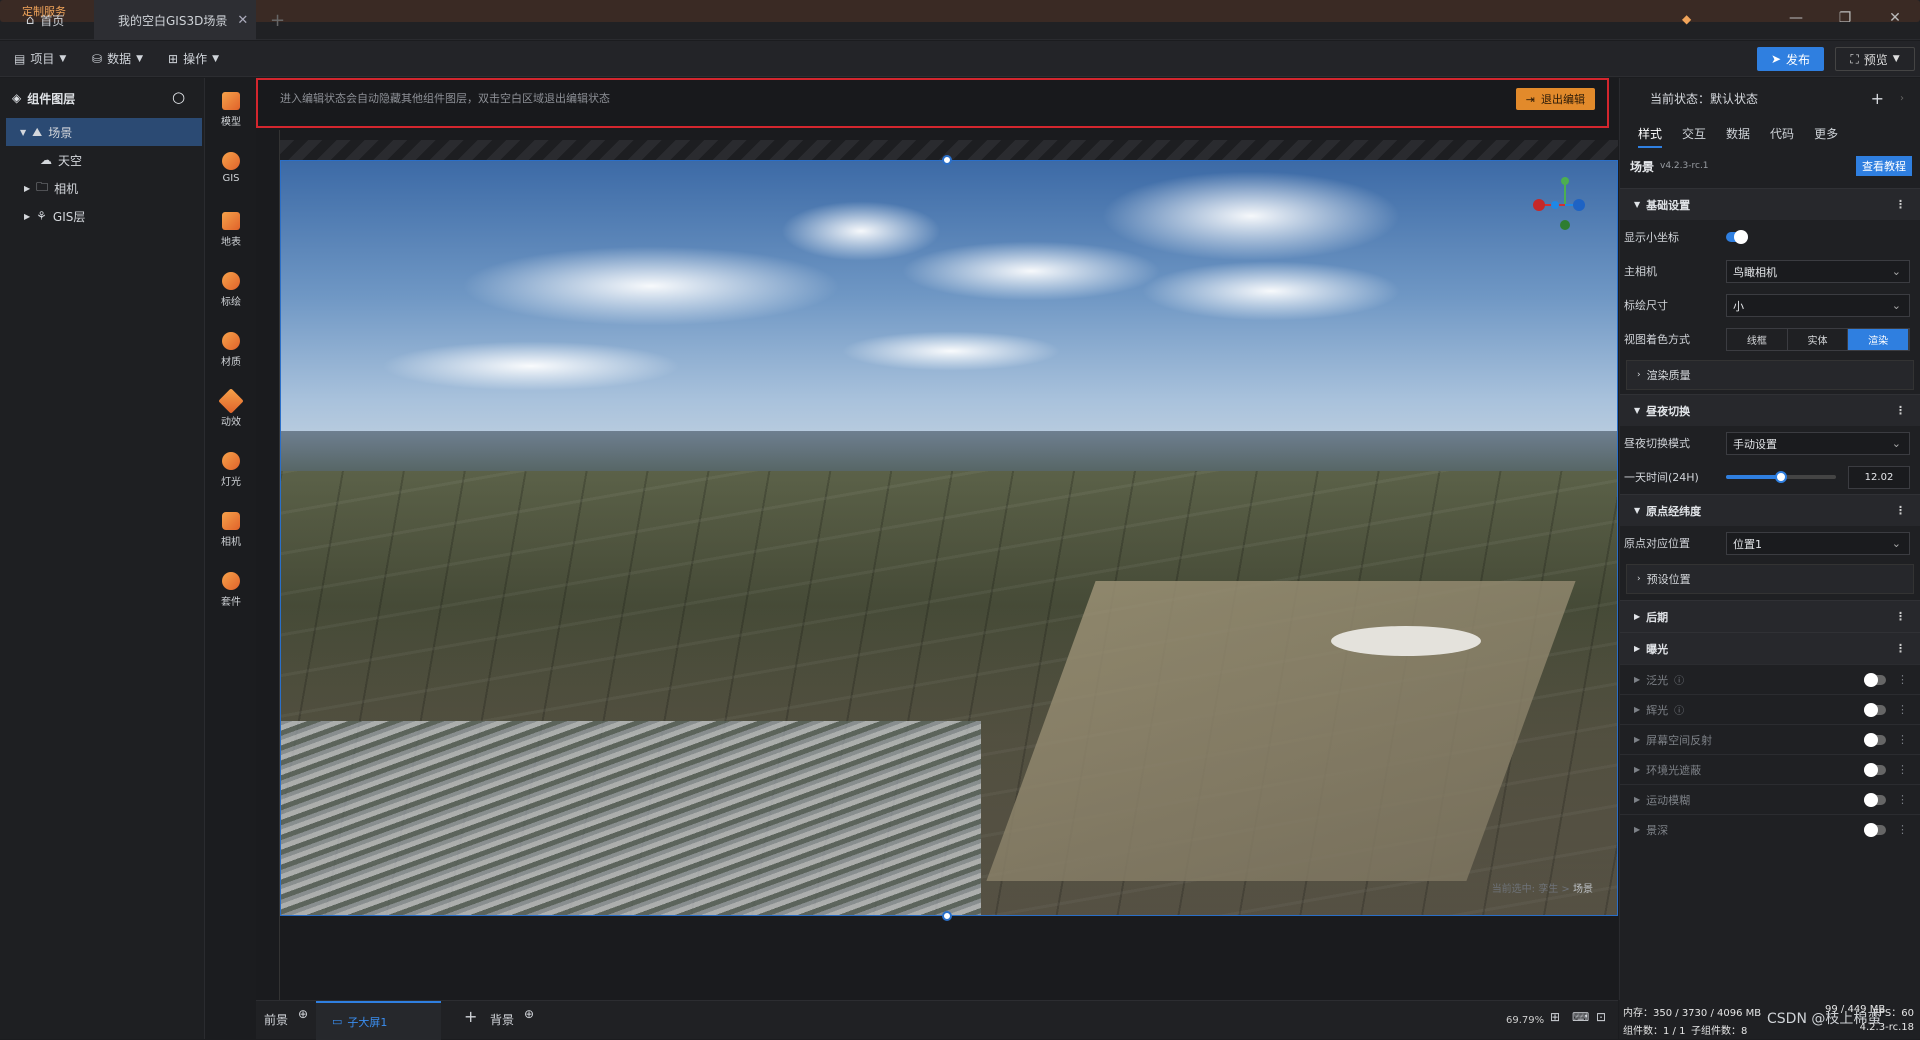 The image size is (1920, 1040). Describe the element at coordinates (1770, 510) in the screenshot. I see `section-origin: ▼ 原点经纬度 ⋮` at that location.